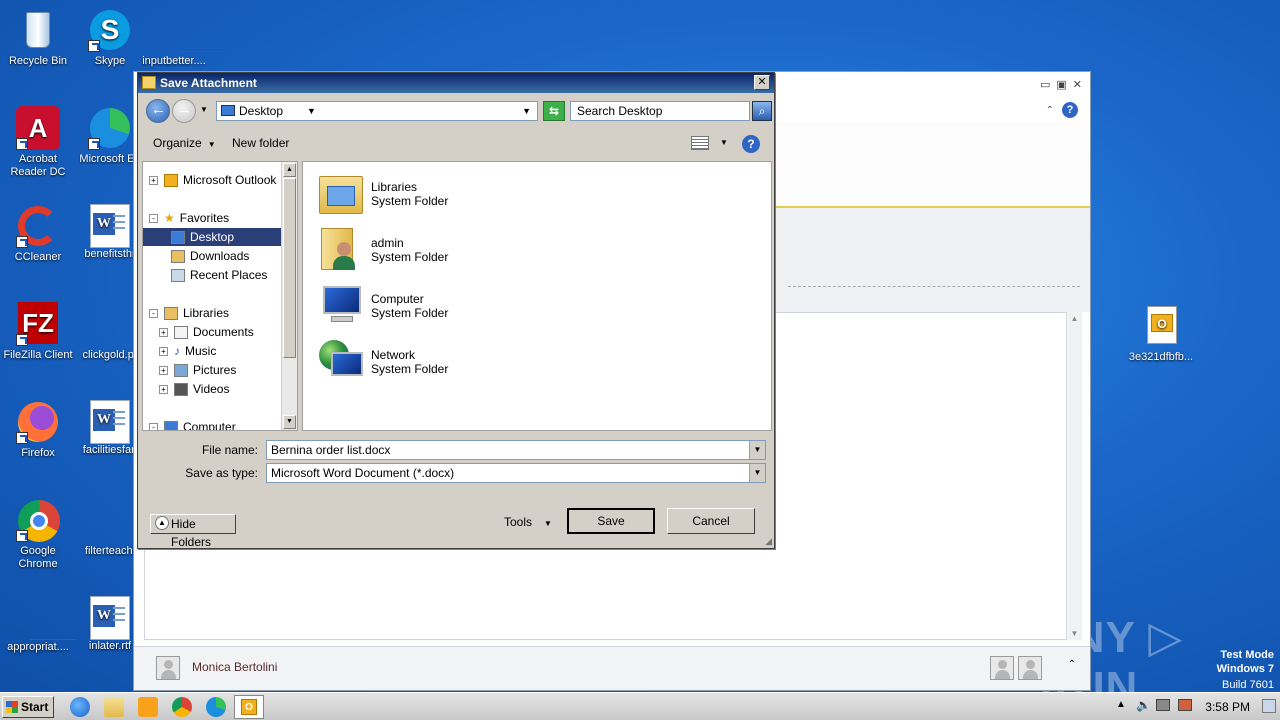 The width and height of the screenshot is (1280, 720). I want to click on tree-item-documents: + Documents, so click(206, 332).